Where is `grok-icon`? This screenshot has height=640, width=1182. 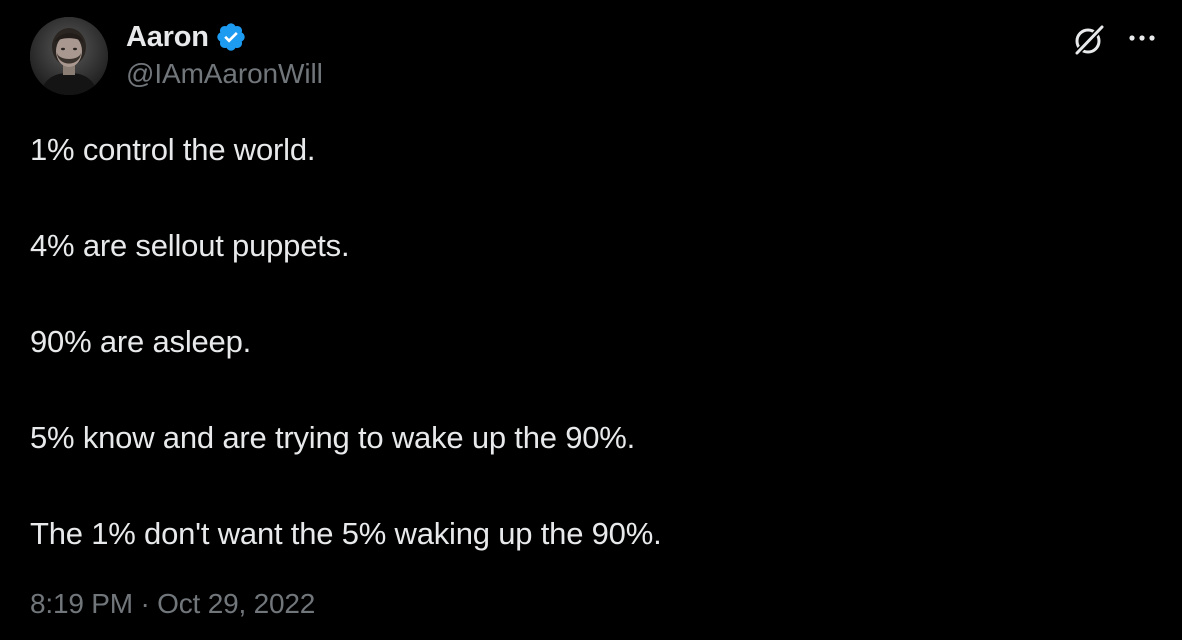 grok-icon is located at coordinates (1089, 40).